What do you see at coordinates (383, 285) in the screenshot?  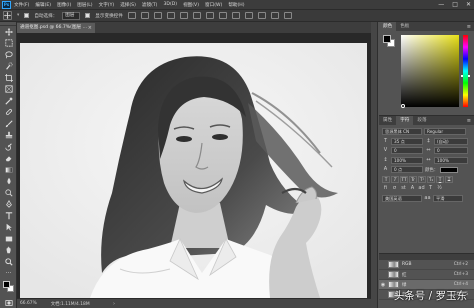 I see `eye-icon: ◉` at bounding box center [383, 285].